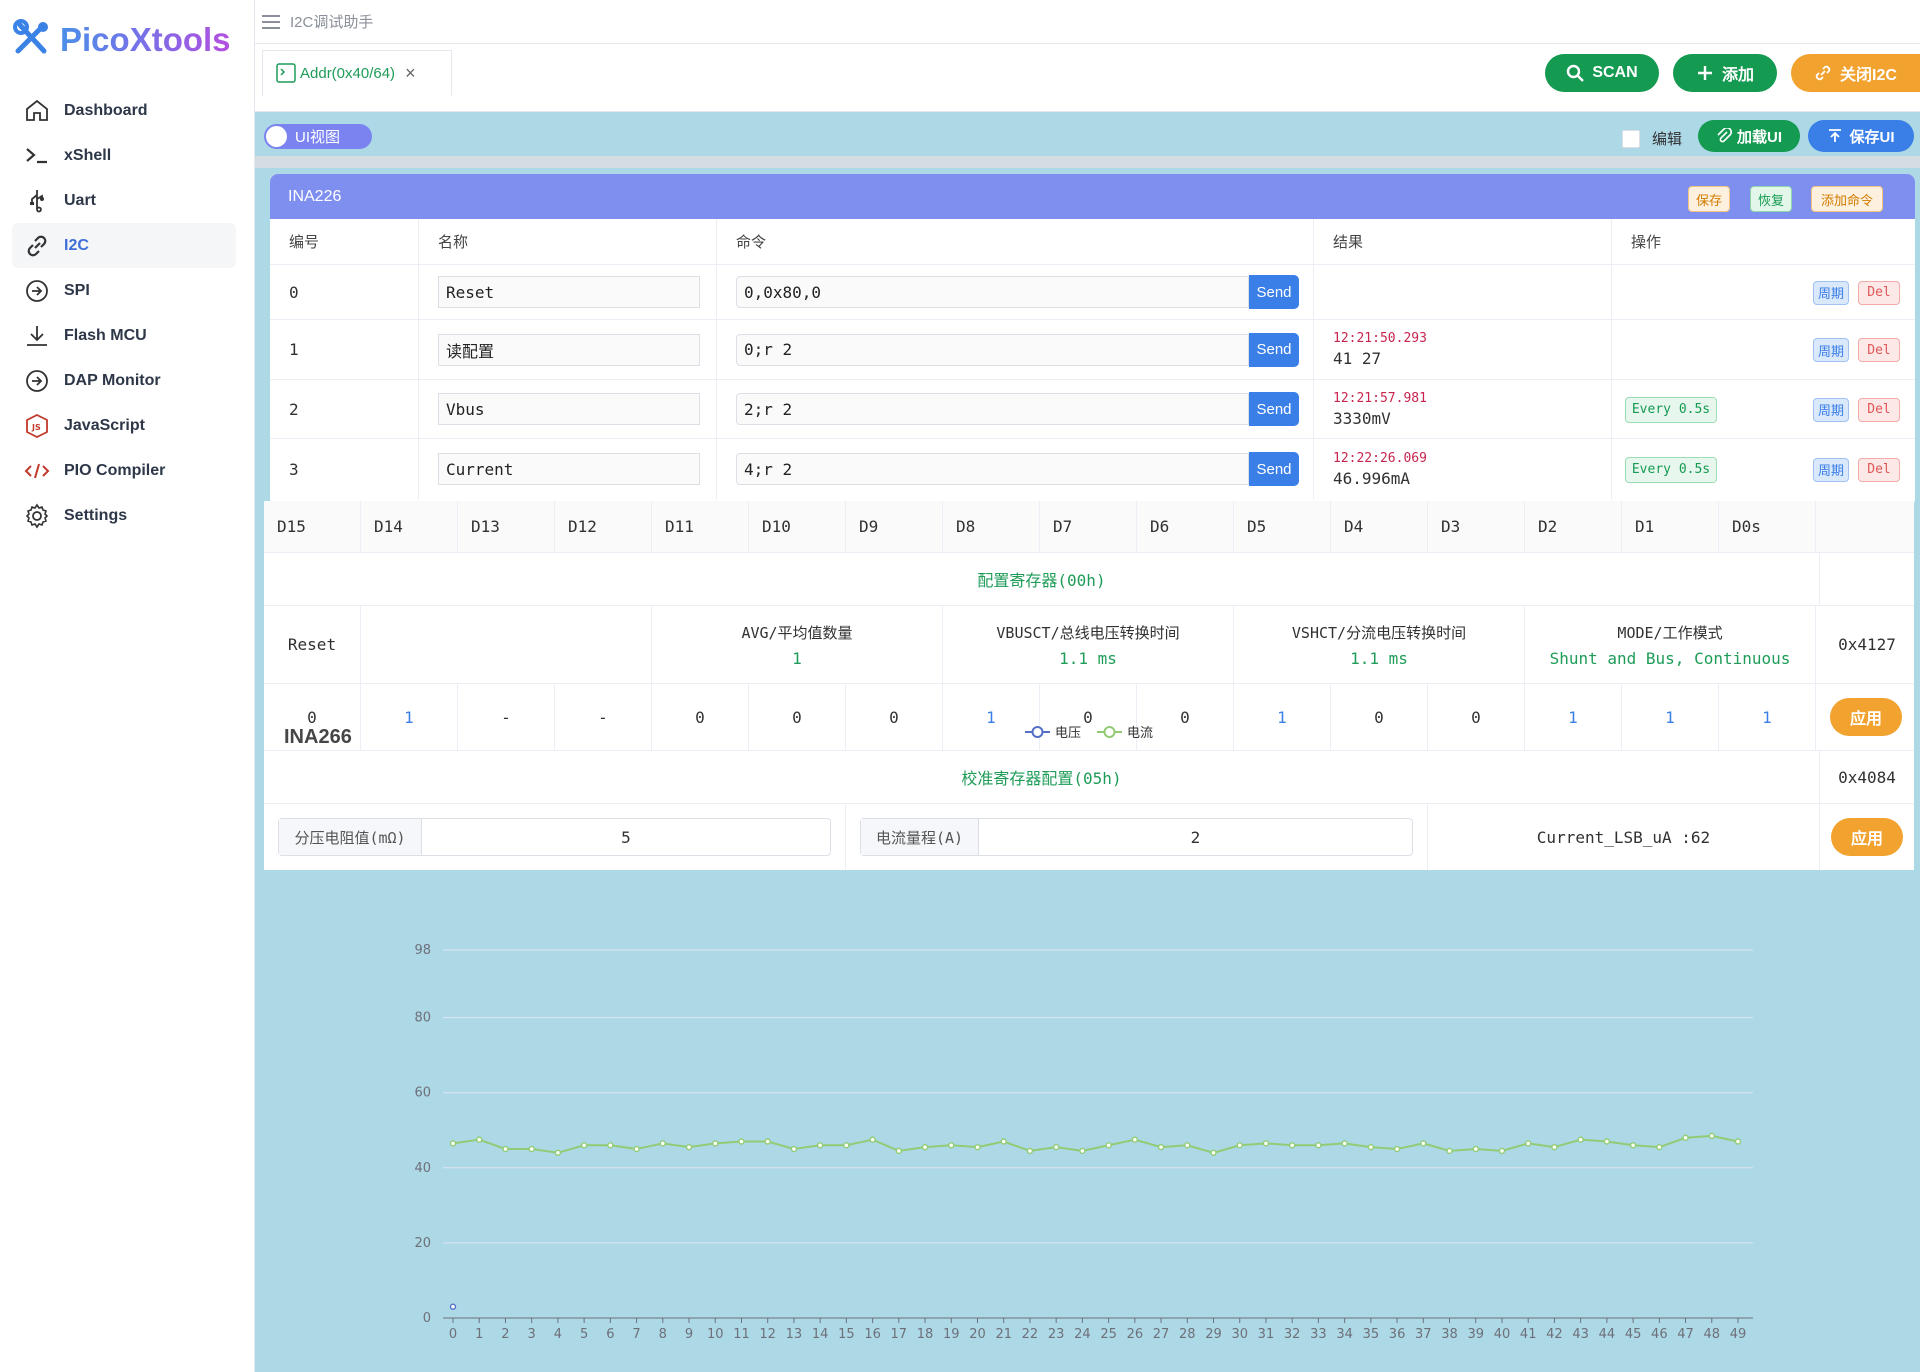 The image size is (1920, 1372). Describe the element at coordinates (271, 22) in the screenshot. I see `menu-icon` at that location.